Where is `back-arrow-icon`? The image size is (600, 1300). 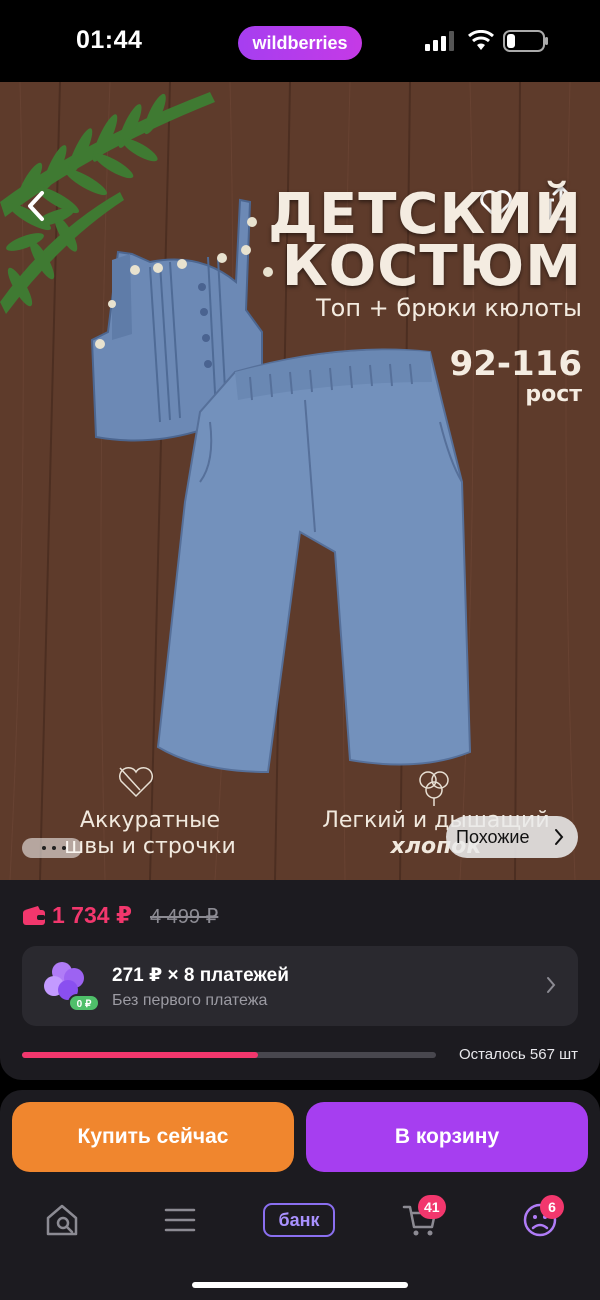 back-arrow-icon is located at coordinates (37, 206).